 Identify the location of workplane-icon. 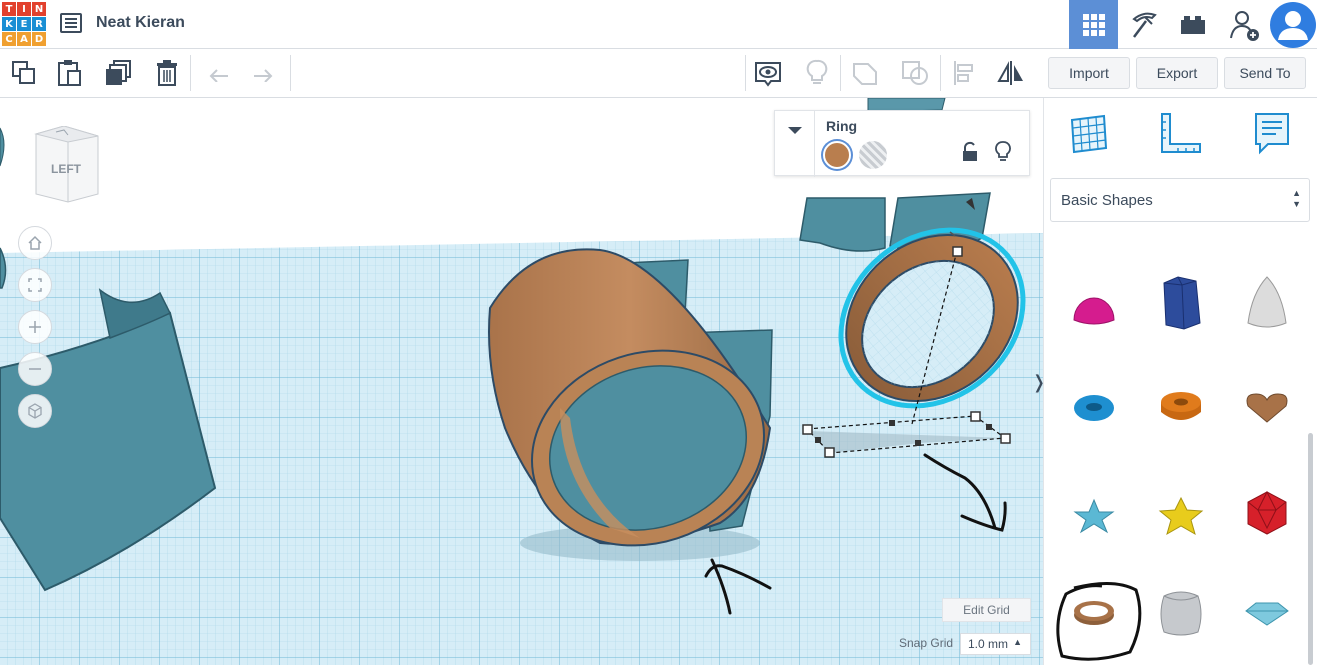
(1088, 134).